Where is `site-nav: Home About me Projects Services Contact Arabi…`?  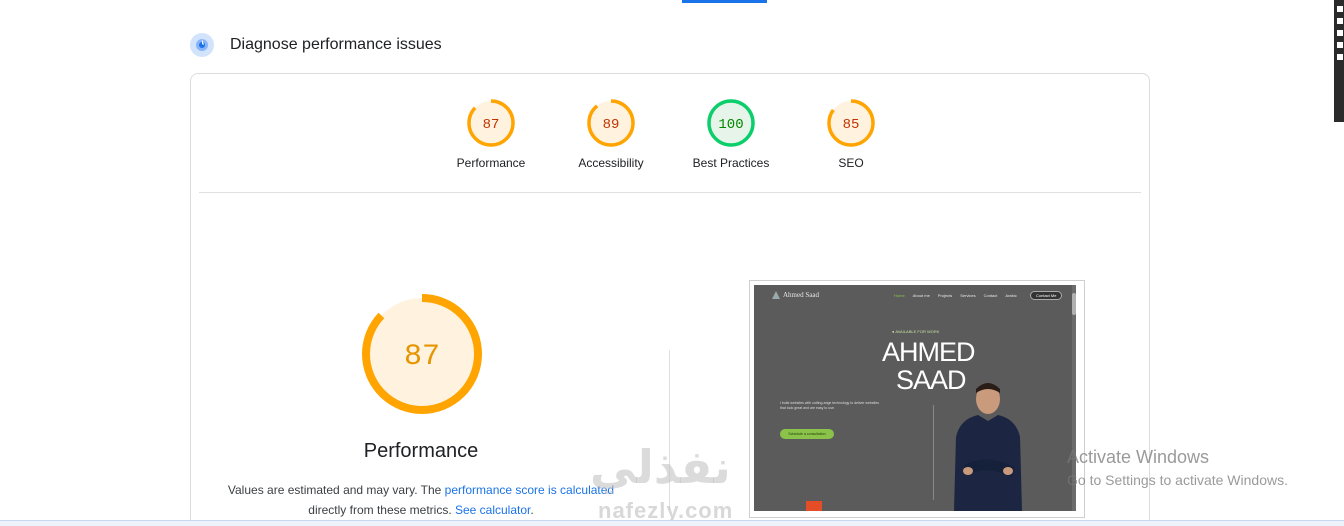
site-nav: Home About me Projects Services Contact Arabi… is located at coordinates (955, 295).